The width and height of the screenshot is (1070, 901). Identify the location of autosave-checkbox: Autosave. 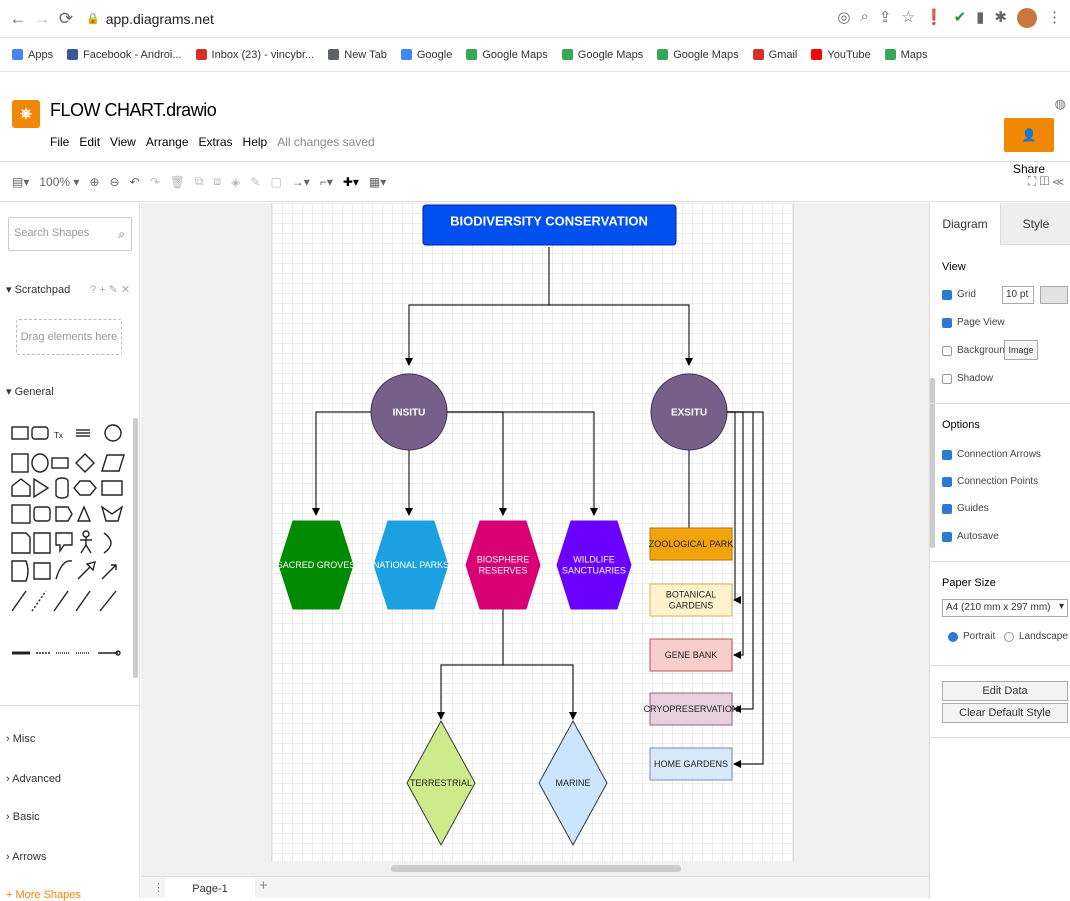
(970, 536).